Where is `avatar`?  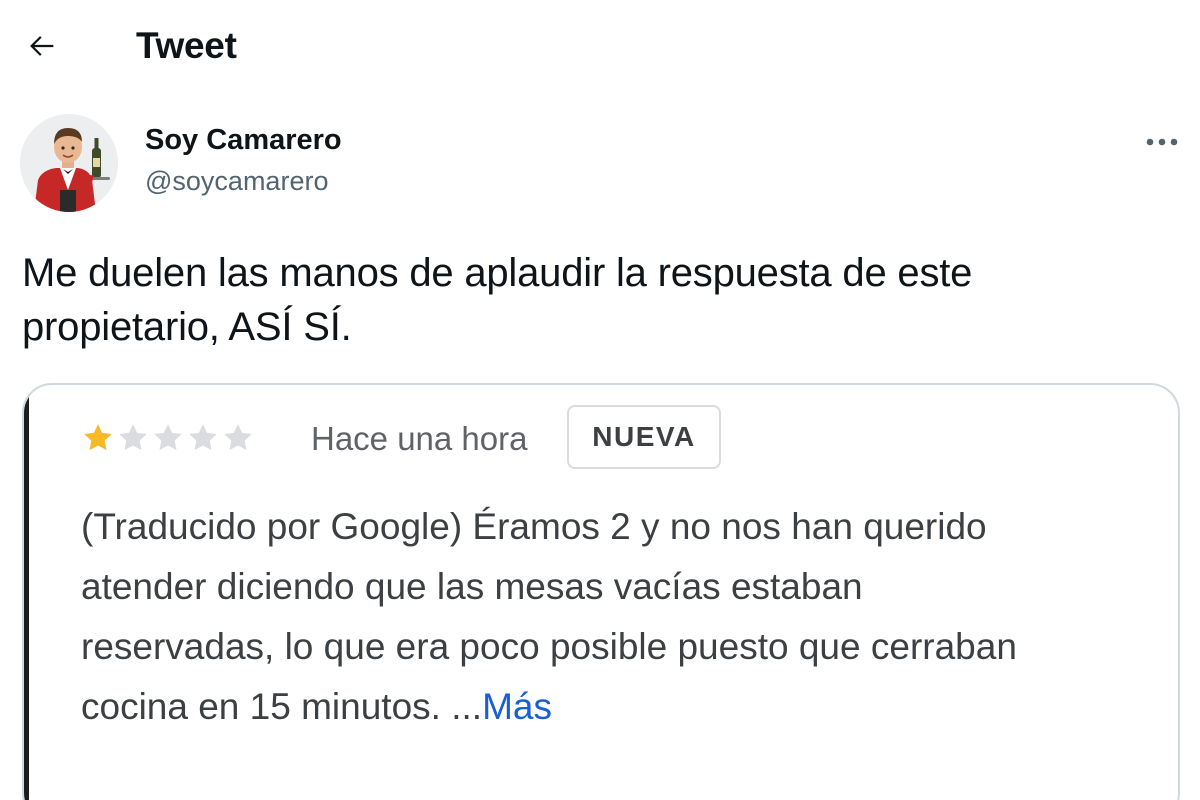 avatar is located at coordinates (69, 163).